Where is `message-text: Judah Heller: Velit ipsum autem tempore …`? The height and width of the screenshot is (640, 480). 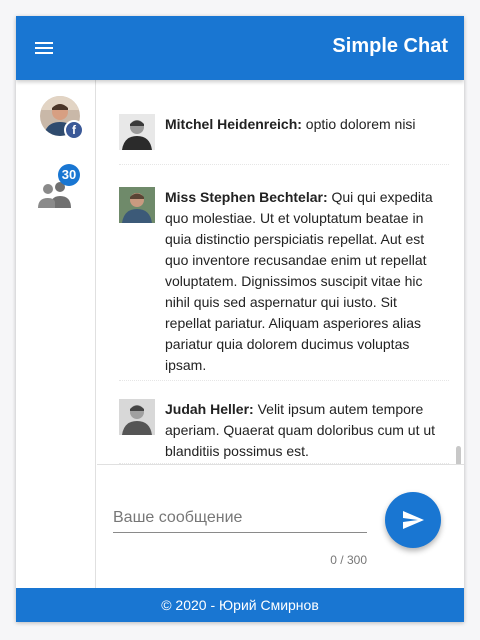
message-text: Judah Heller: Velit ipsum autem tempore … is located at coordinates (305, 430).